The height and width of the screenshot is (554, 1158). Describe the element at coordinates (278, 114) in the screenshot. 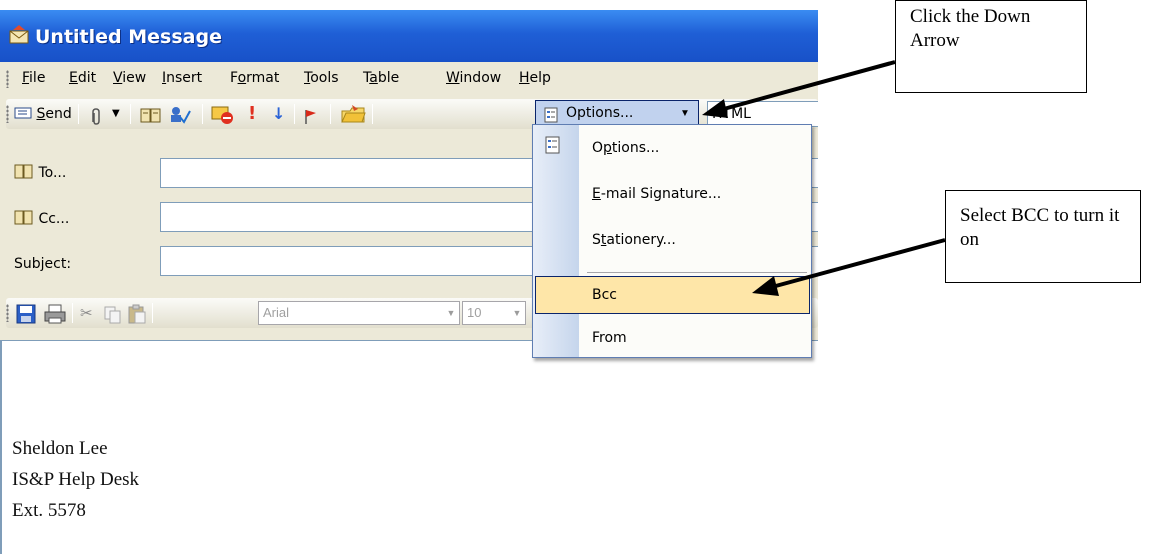

I see `low-importance-icon: ↓` at that location.